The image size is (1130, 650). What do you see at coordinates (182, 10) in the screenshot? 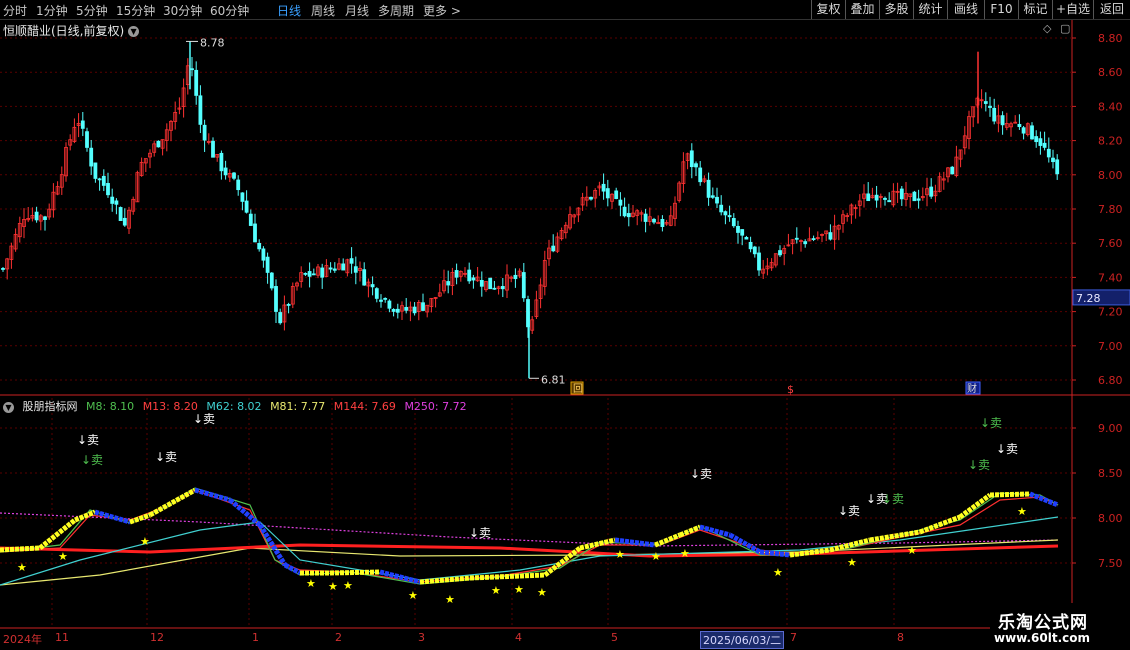
I see `tab-30min: 30分钟` at bounding box center [182, 10].